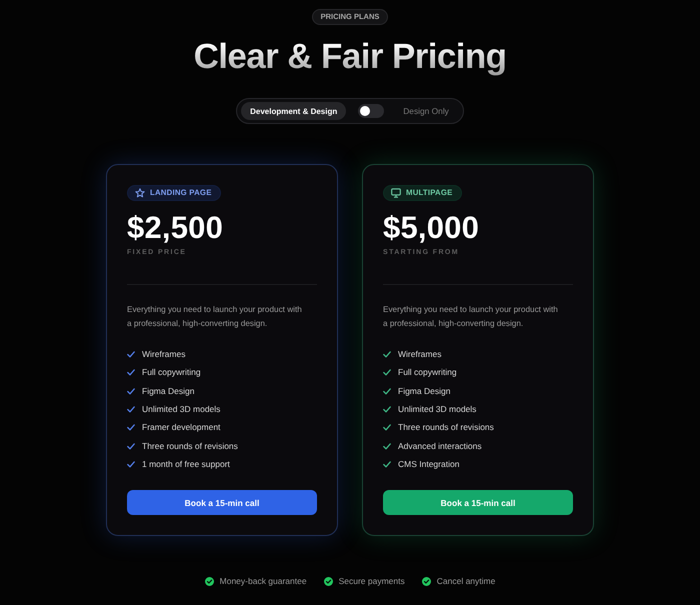  What do you see at coordinates (186, 464) in the screenshot?
I see `feature-text: 1 month of free support` at bounding box center [186, 464].